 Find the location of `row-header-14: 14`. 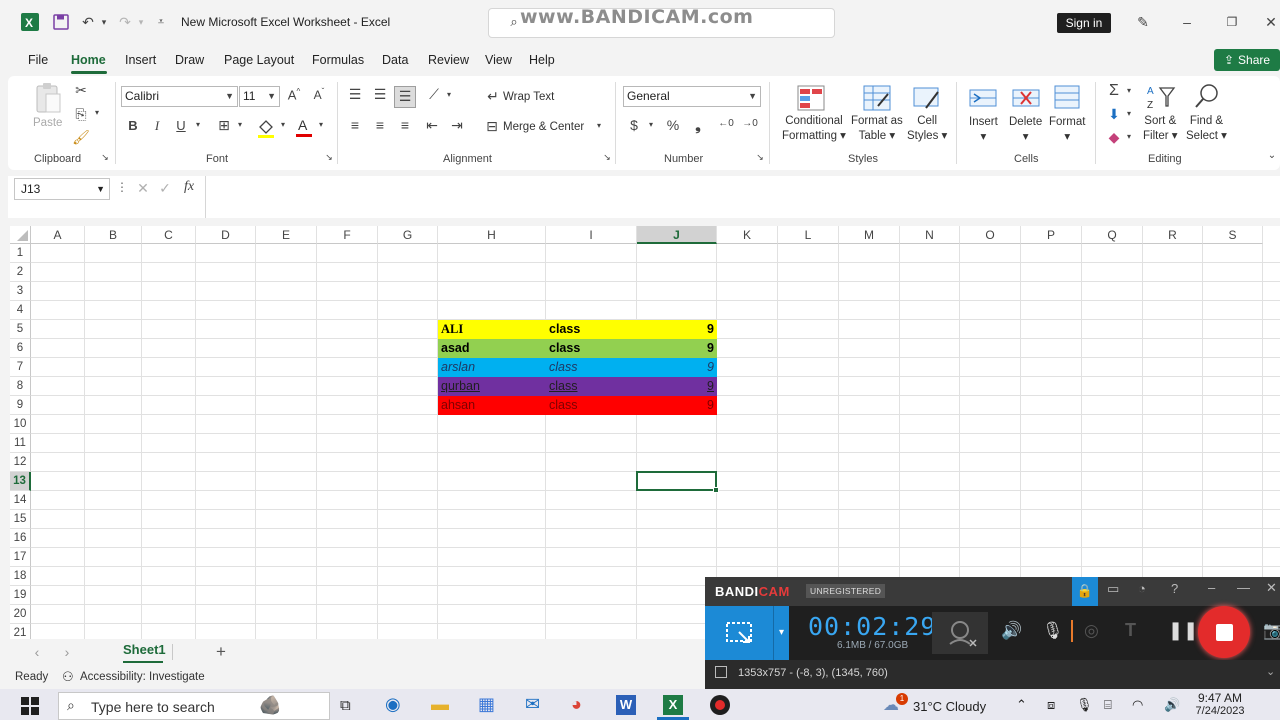

row-header-14: 14 is located at coordinates (20, 500).